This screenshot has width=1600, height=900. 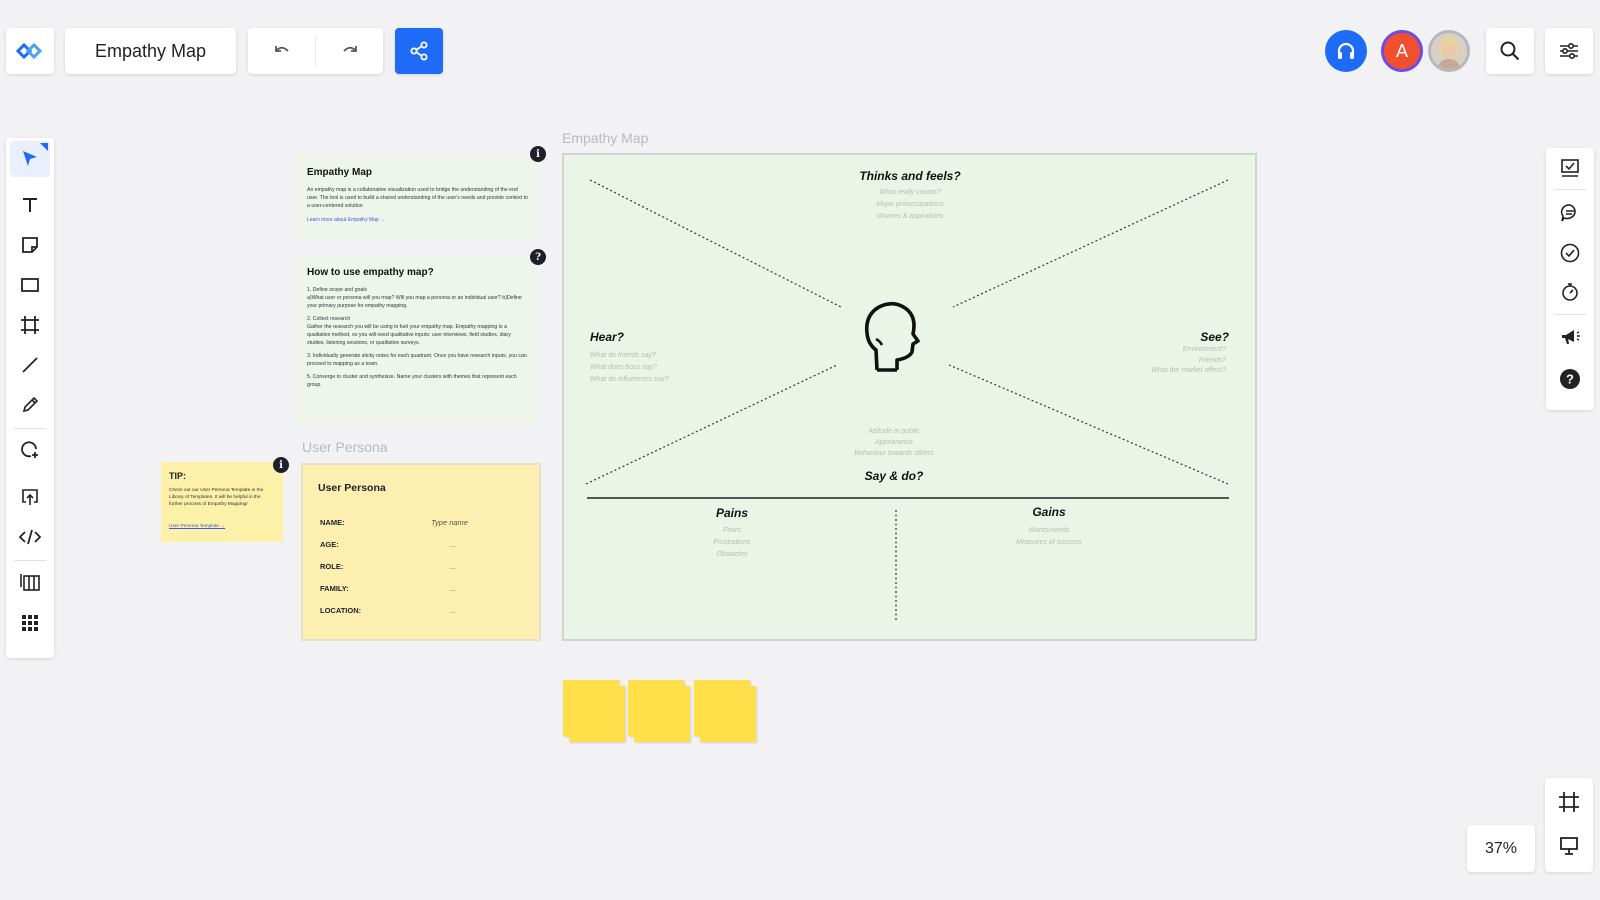 I want to click on board-review-button, so click(x=1570, y=168).